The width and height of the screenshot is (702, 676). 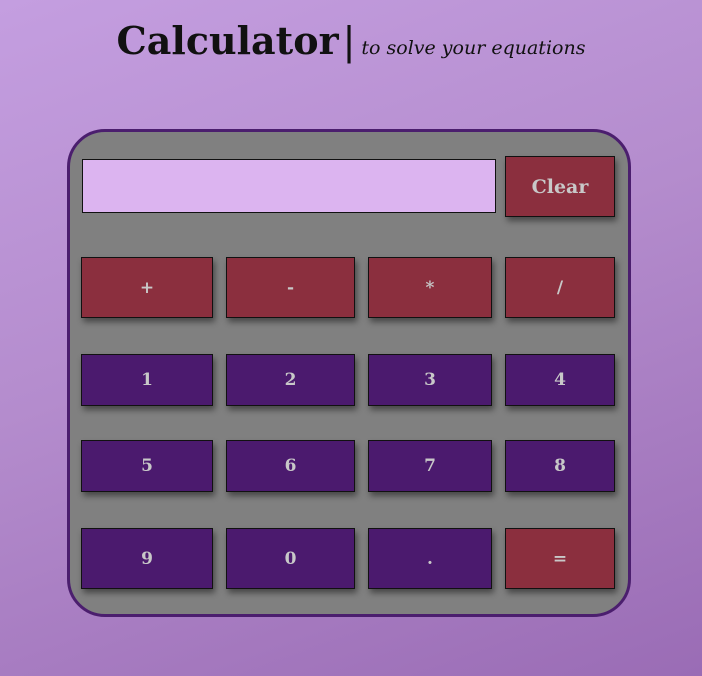 I want to click on divide-button: /, so click(x=560, y=287).